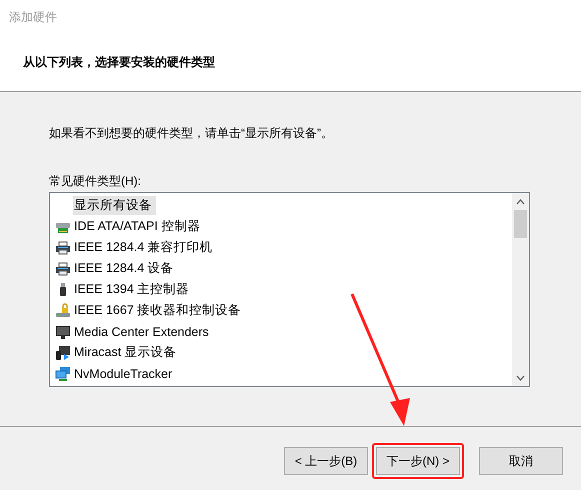  Describe the element at coordinates (281, 373) in the screenshot. I see `hardware-item: NvModuleTracker` at that location.